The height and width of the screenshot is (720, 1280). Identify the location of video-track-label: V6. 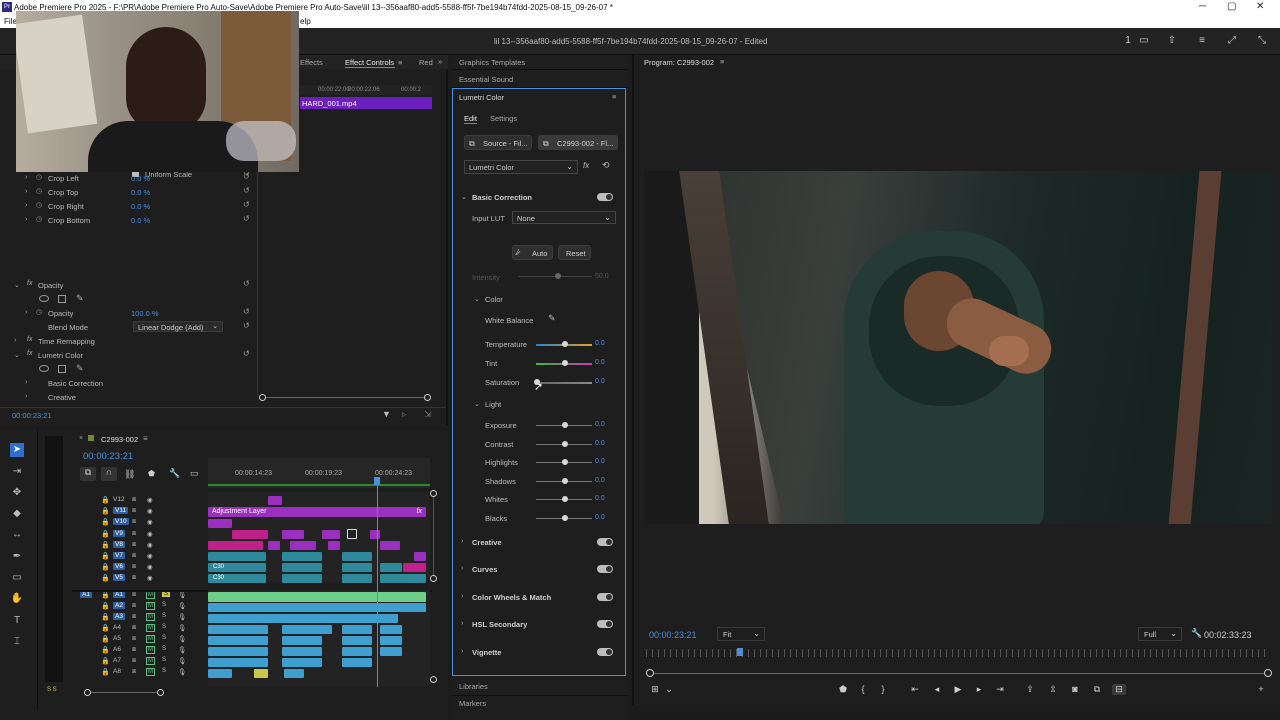
(119, 567).